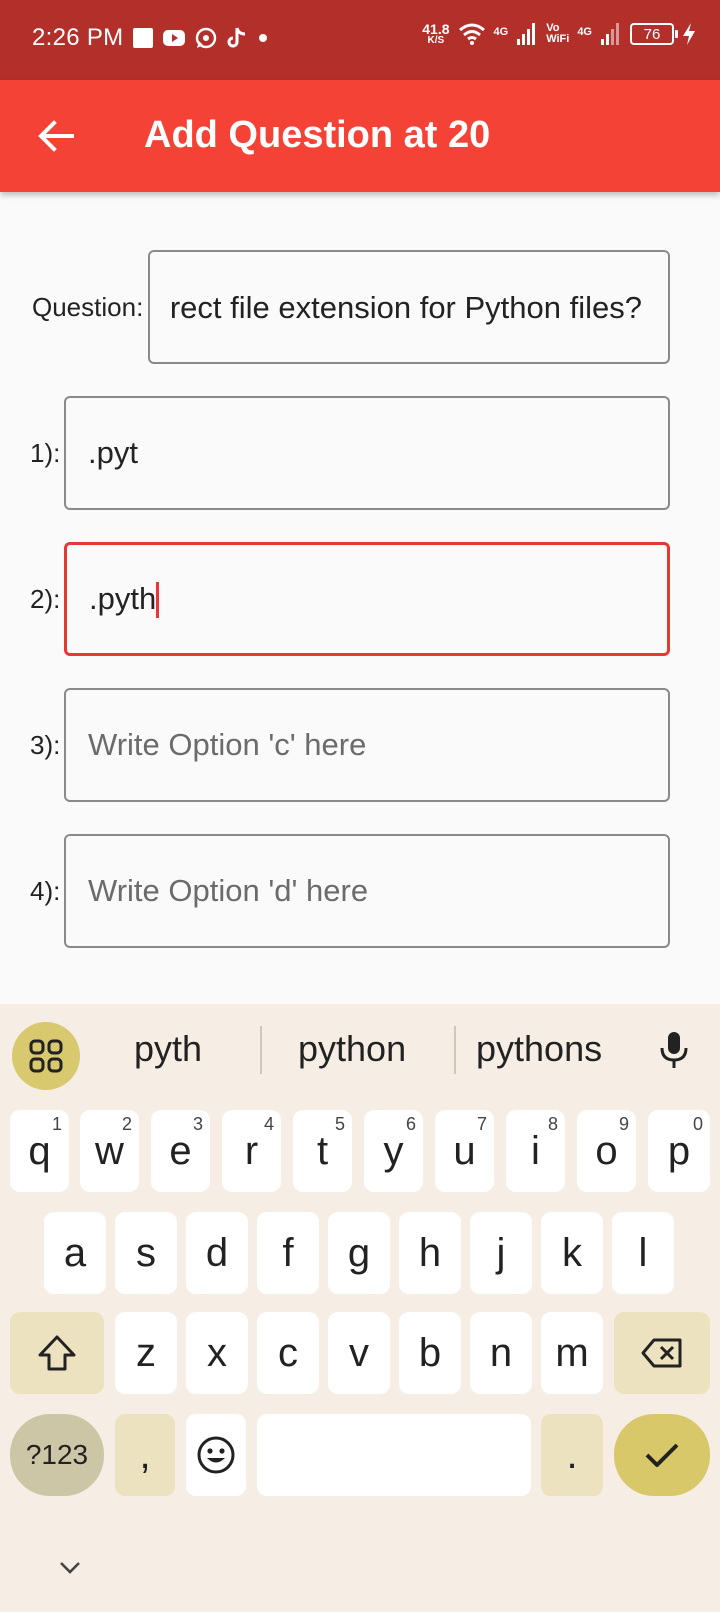  What do you see at coordinates (146, 1353) in the screenshot?
I see `key-z: z` at bounding box center [146, 1353].